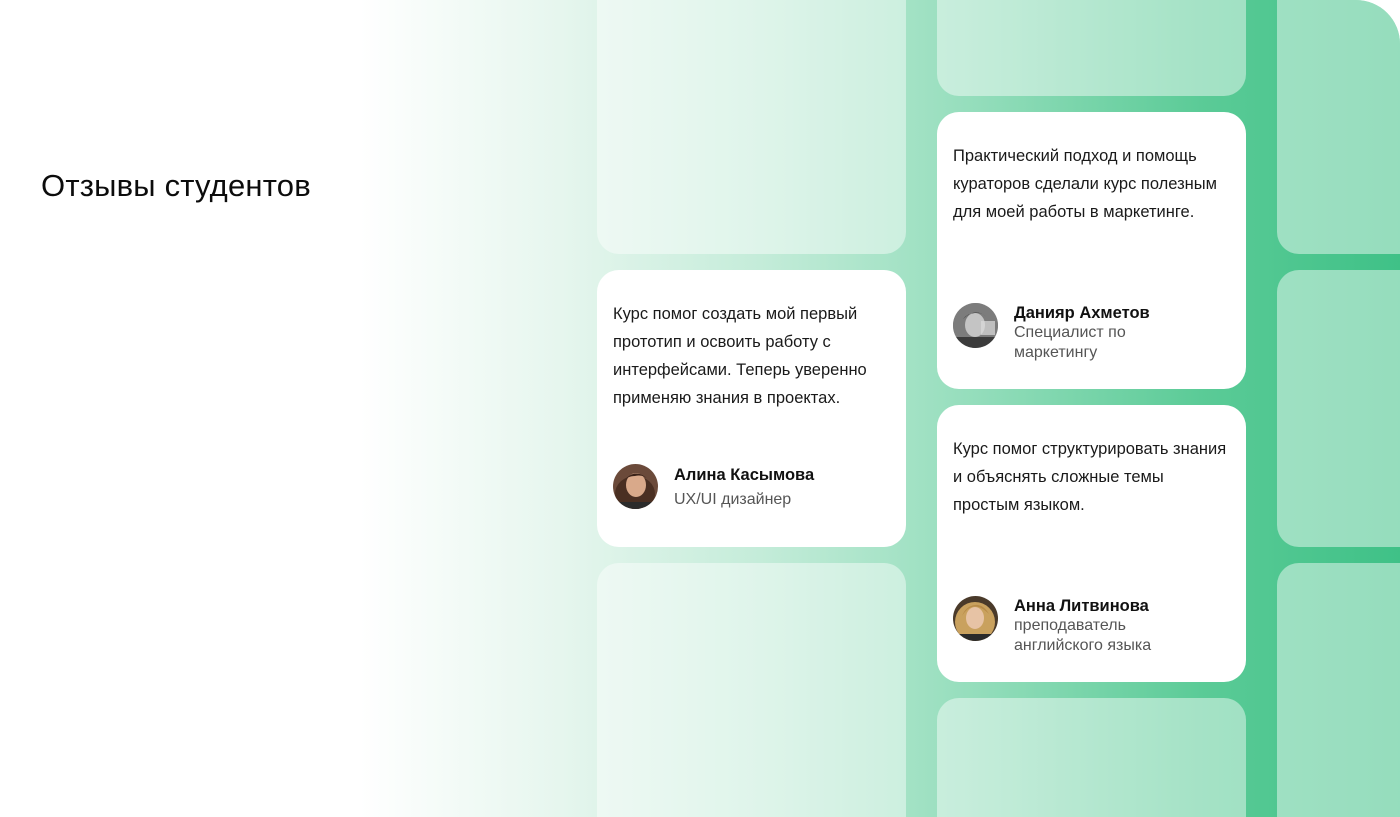  I want to click on testimonial-author: Данияр Ахметов Специалист по маркетингу, so click(1058, 333).